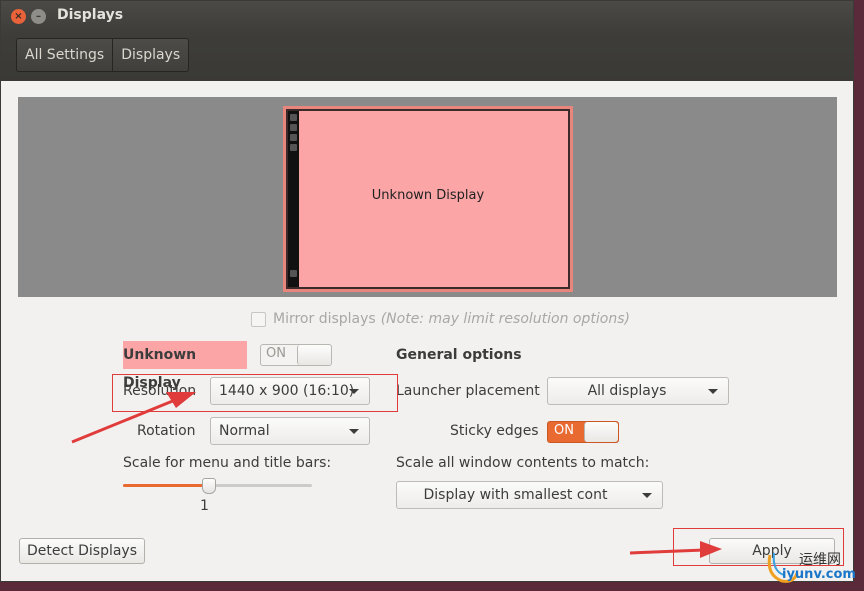 This screenshot has width=864, height=591. Describe the element at coordinates (675, 549) in the screenshot. I see `annotation-arrow-apply` at that location.